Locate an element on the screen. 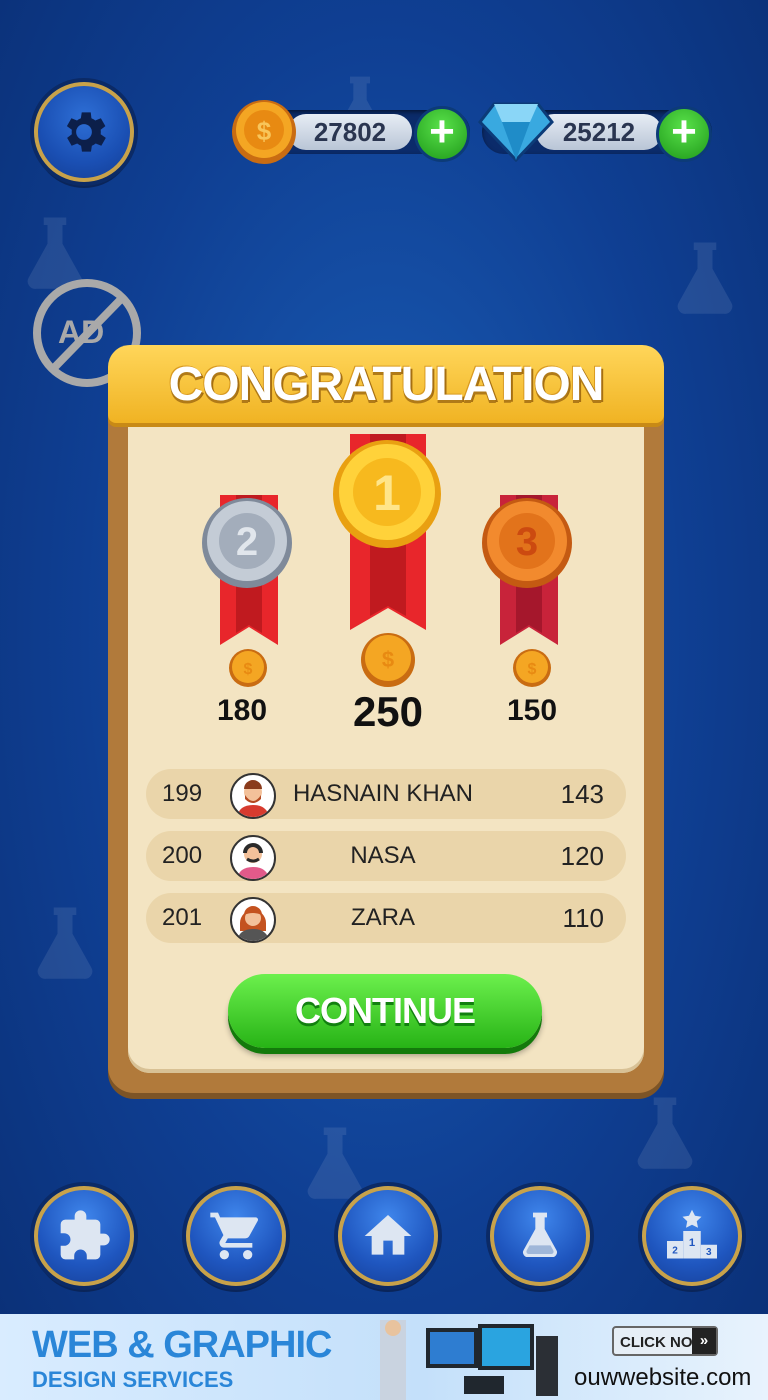 The width and height of the screenshot is (768, 1400). add-coins-button: + is located at coordinates (442, 134).